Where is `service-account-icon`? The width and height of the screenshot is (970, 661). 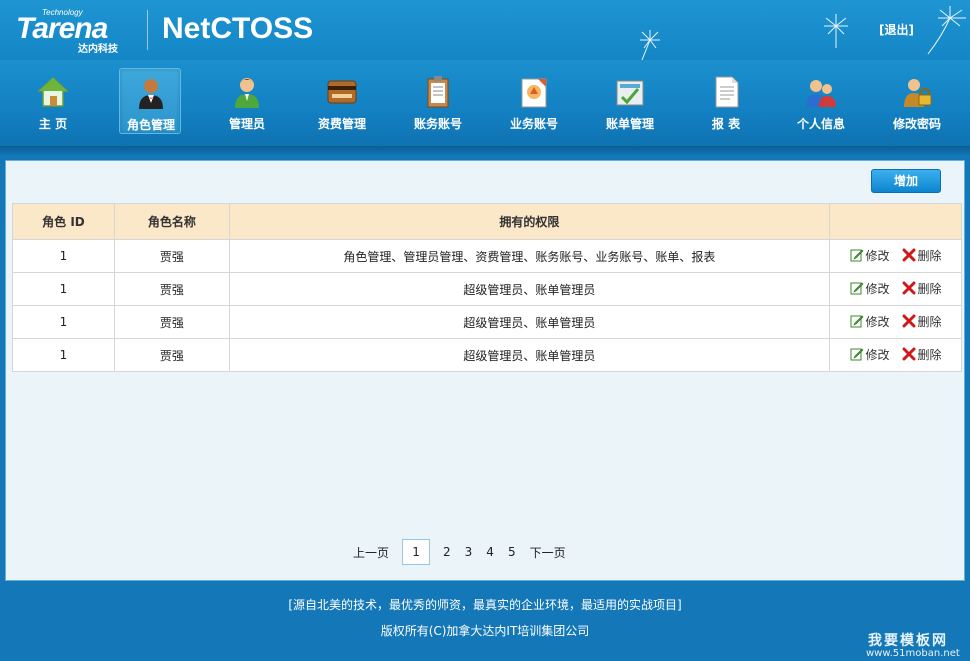 service-account-icon is located at coordinates (534, 93).